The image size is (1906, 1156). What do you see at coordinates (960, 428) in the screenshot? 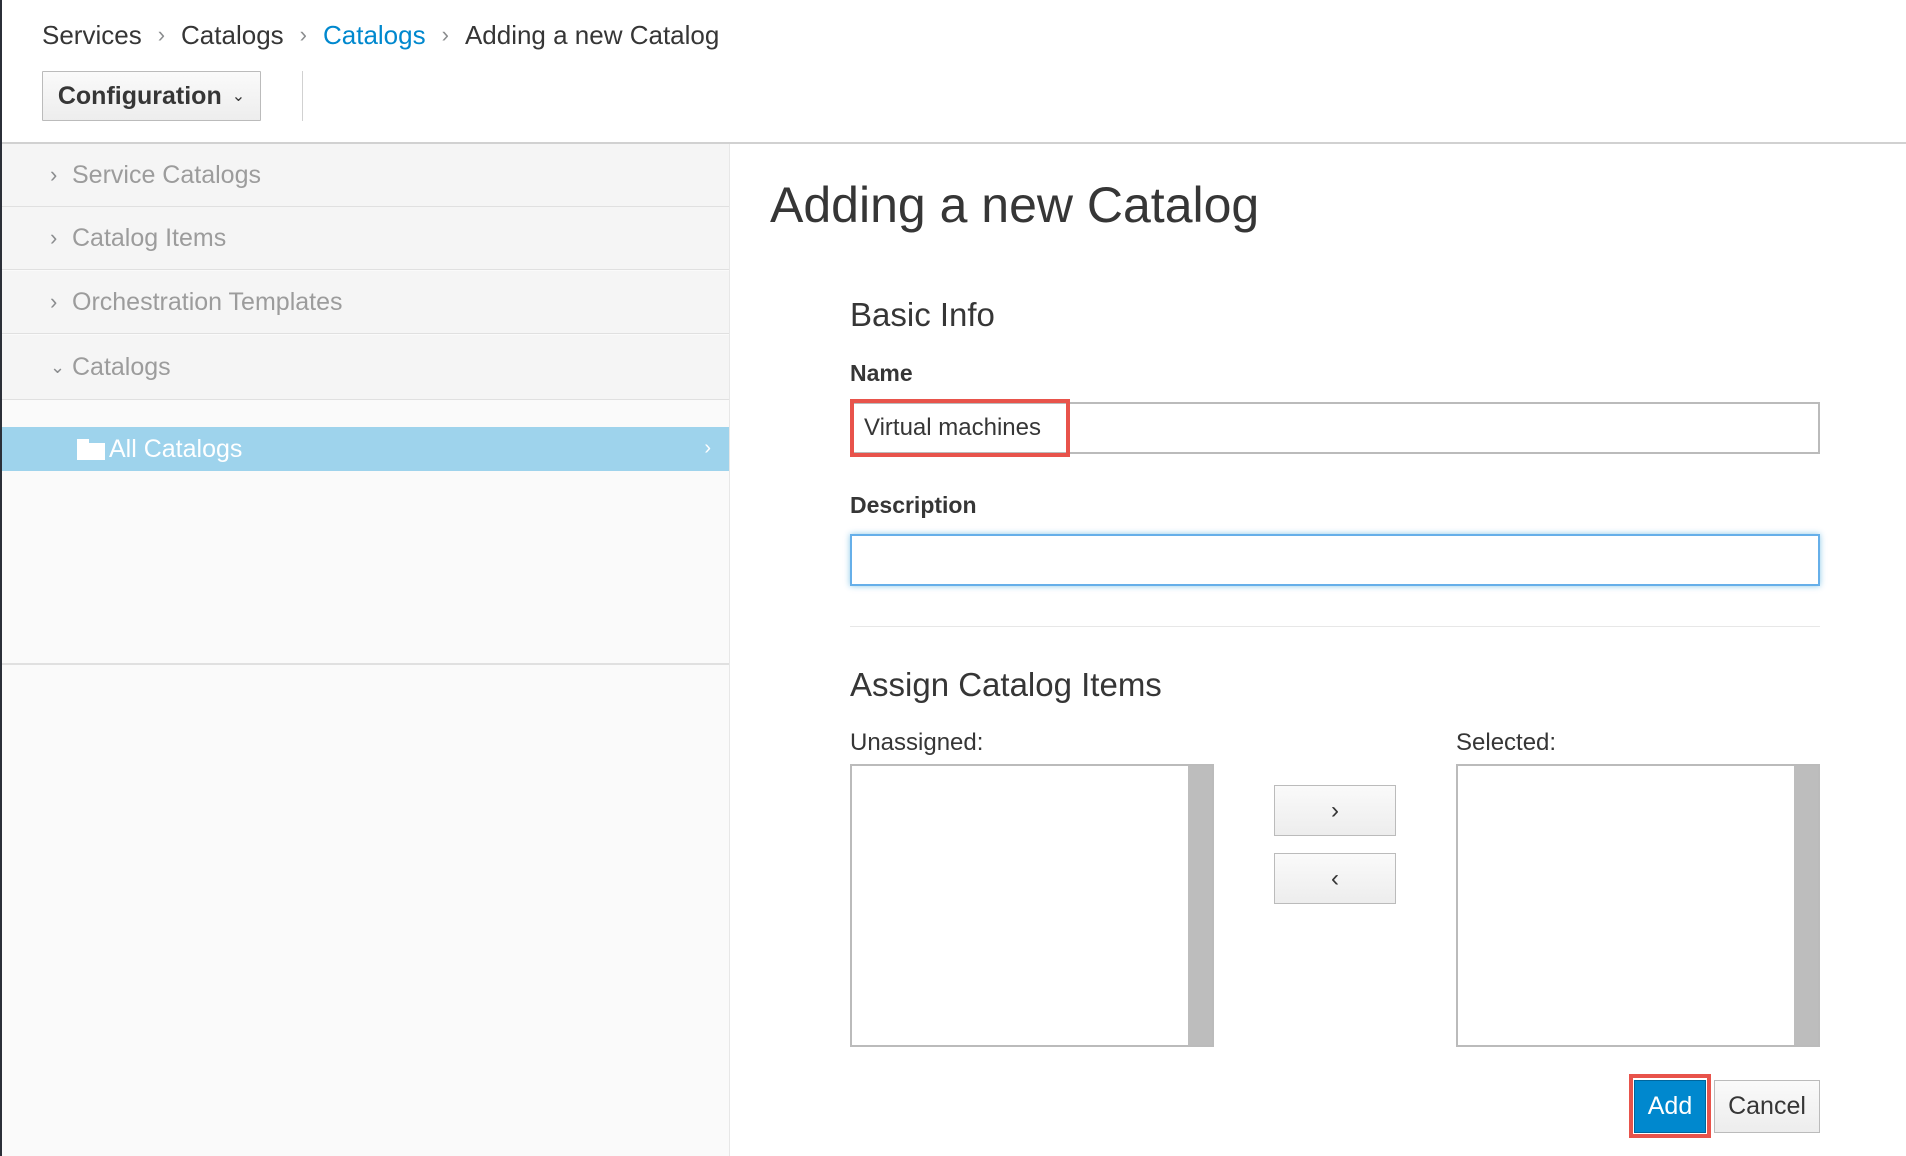
I see `name-input-highlight` at bounding box center [960, 428].